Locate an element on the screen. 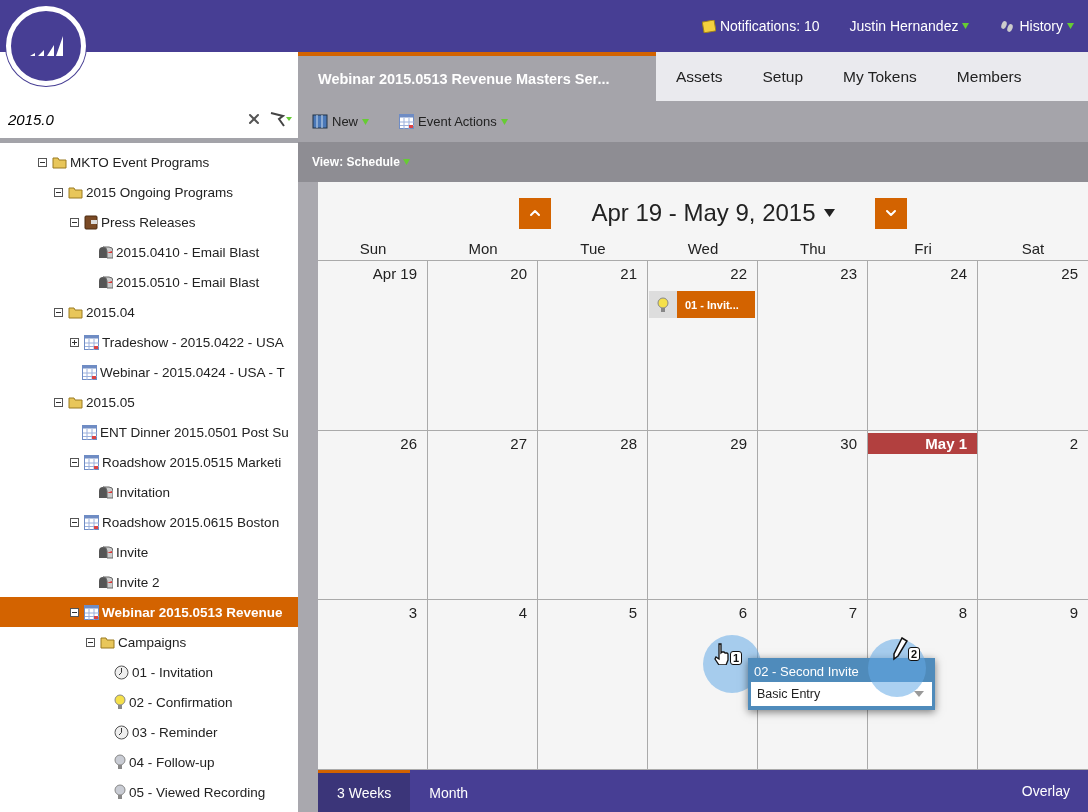  tab: My Tokens is located at coordinates (880, 76).